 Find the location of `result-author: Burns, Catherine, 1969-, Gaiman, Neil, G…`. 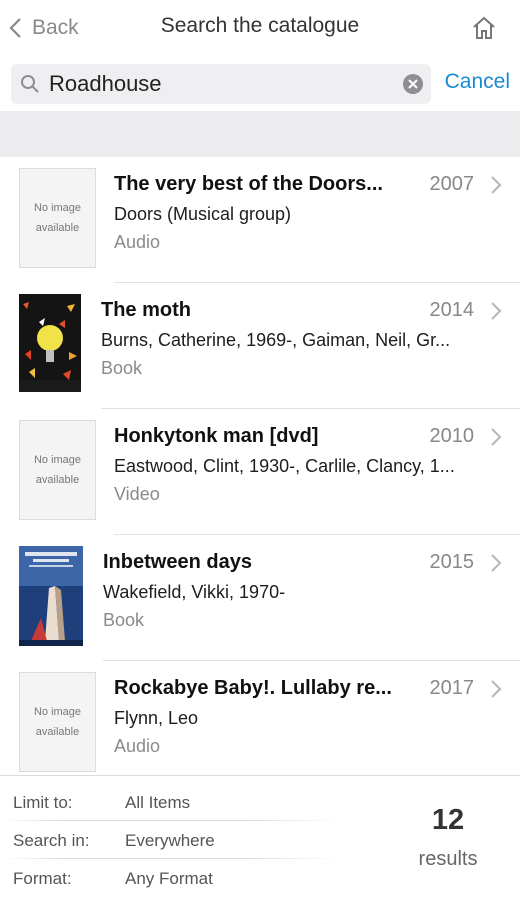

result-author: Burns, Catherine, 1969-, Gaiman, Neil, G… is located at coordinates (276, 340).